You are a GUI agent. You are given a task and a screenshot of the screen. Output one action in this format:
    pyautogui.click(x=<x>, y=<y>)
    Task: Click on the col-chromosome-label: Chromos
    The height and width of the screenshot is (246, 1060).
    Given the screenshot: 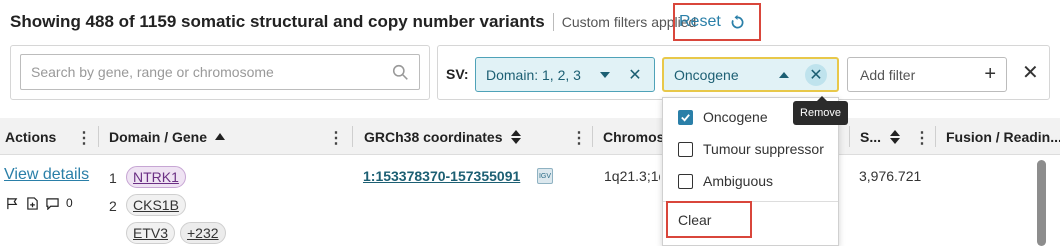 What is the action you would take?
    pyautogui.click(x=634, y=136)
    